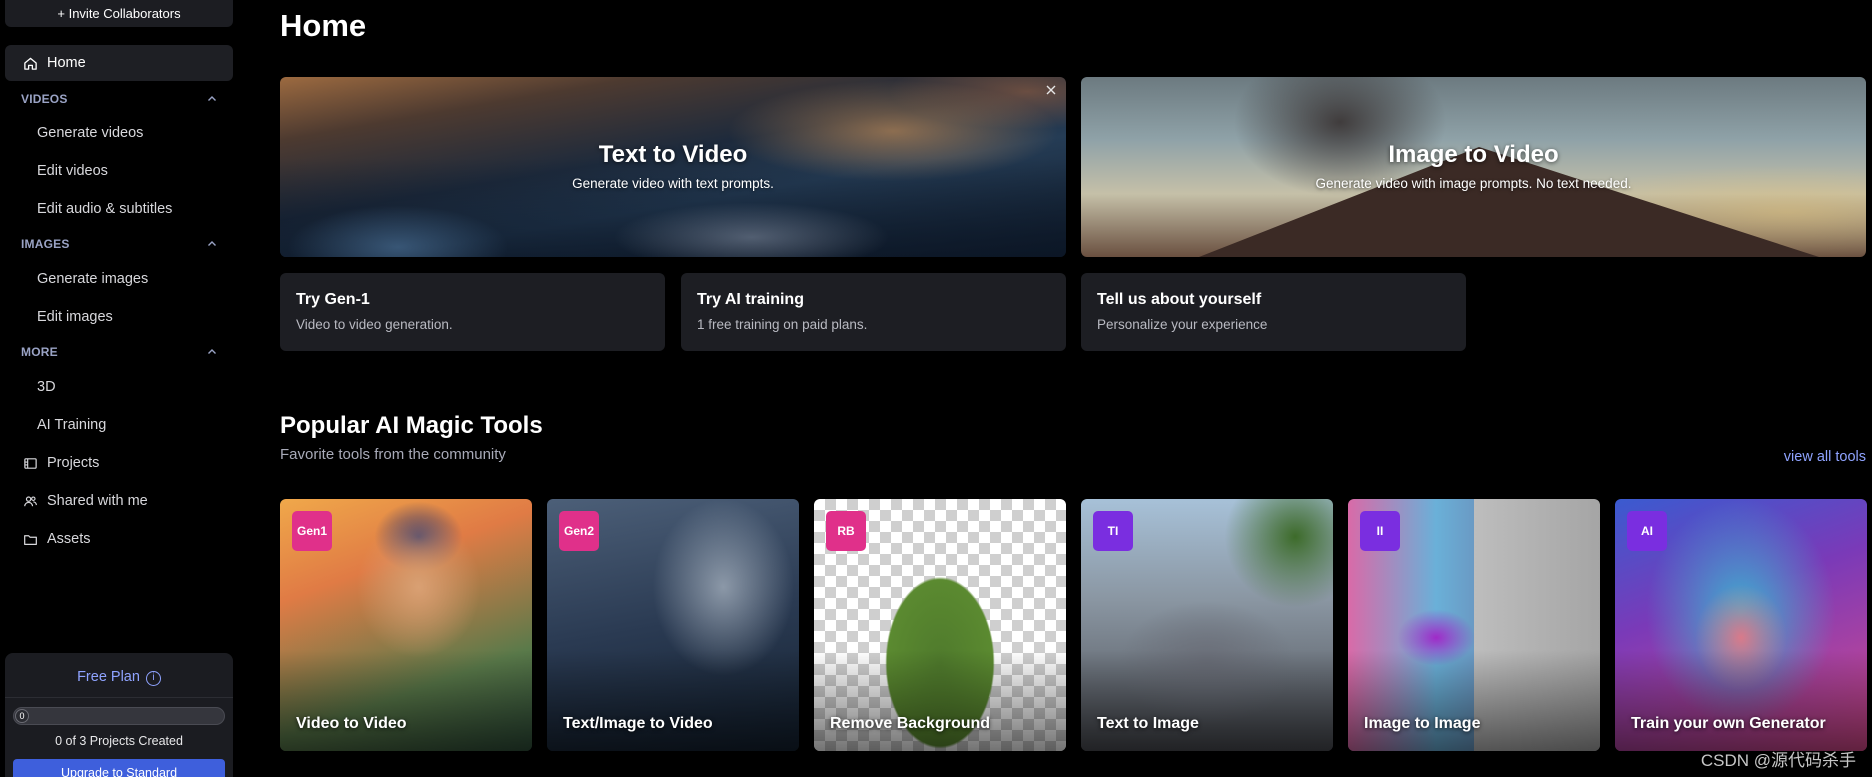 The width and height of the screenshot is (1872, 777). Describe the element at coordinates (119, 352) in the screenshot. I see `section-more-toggle: MORE` at that location.